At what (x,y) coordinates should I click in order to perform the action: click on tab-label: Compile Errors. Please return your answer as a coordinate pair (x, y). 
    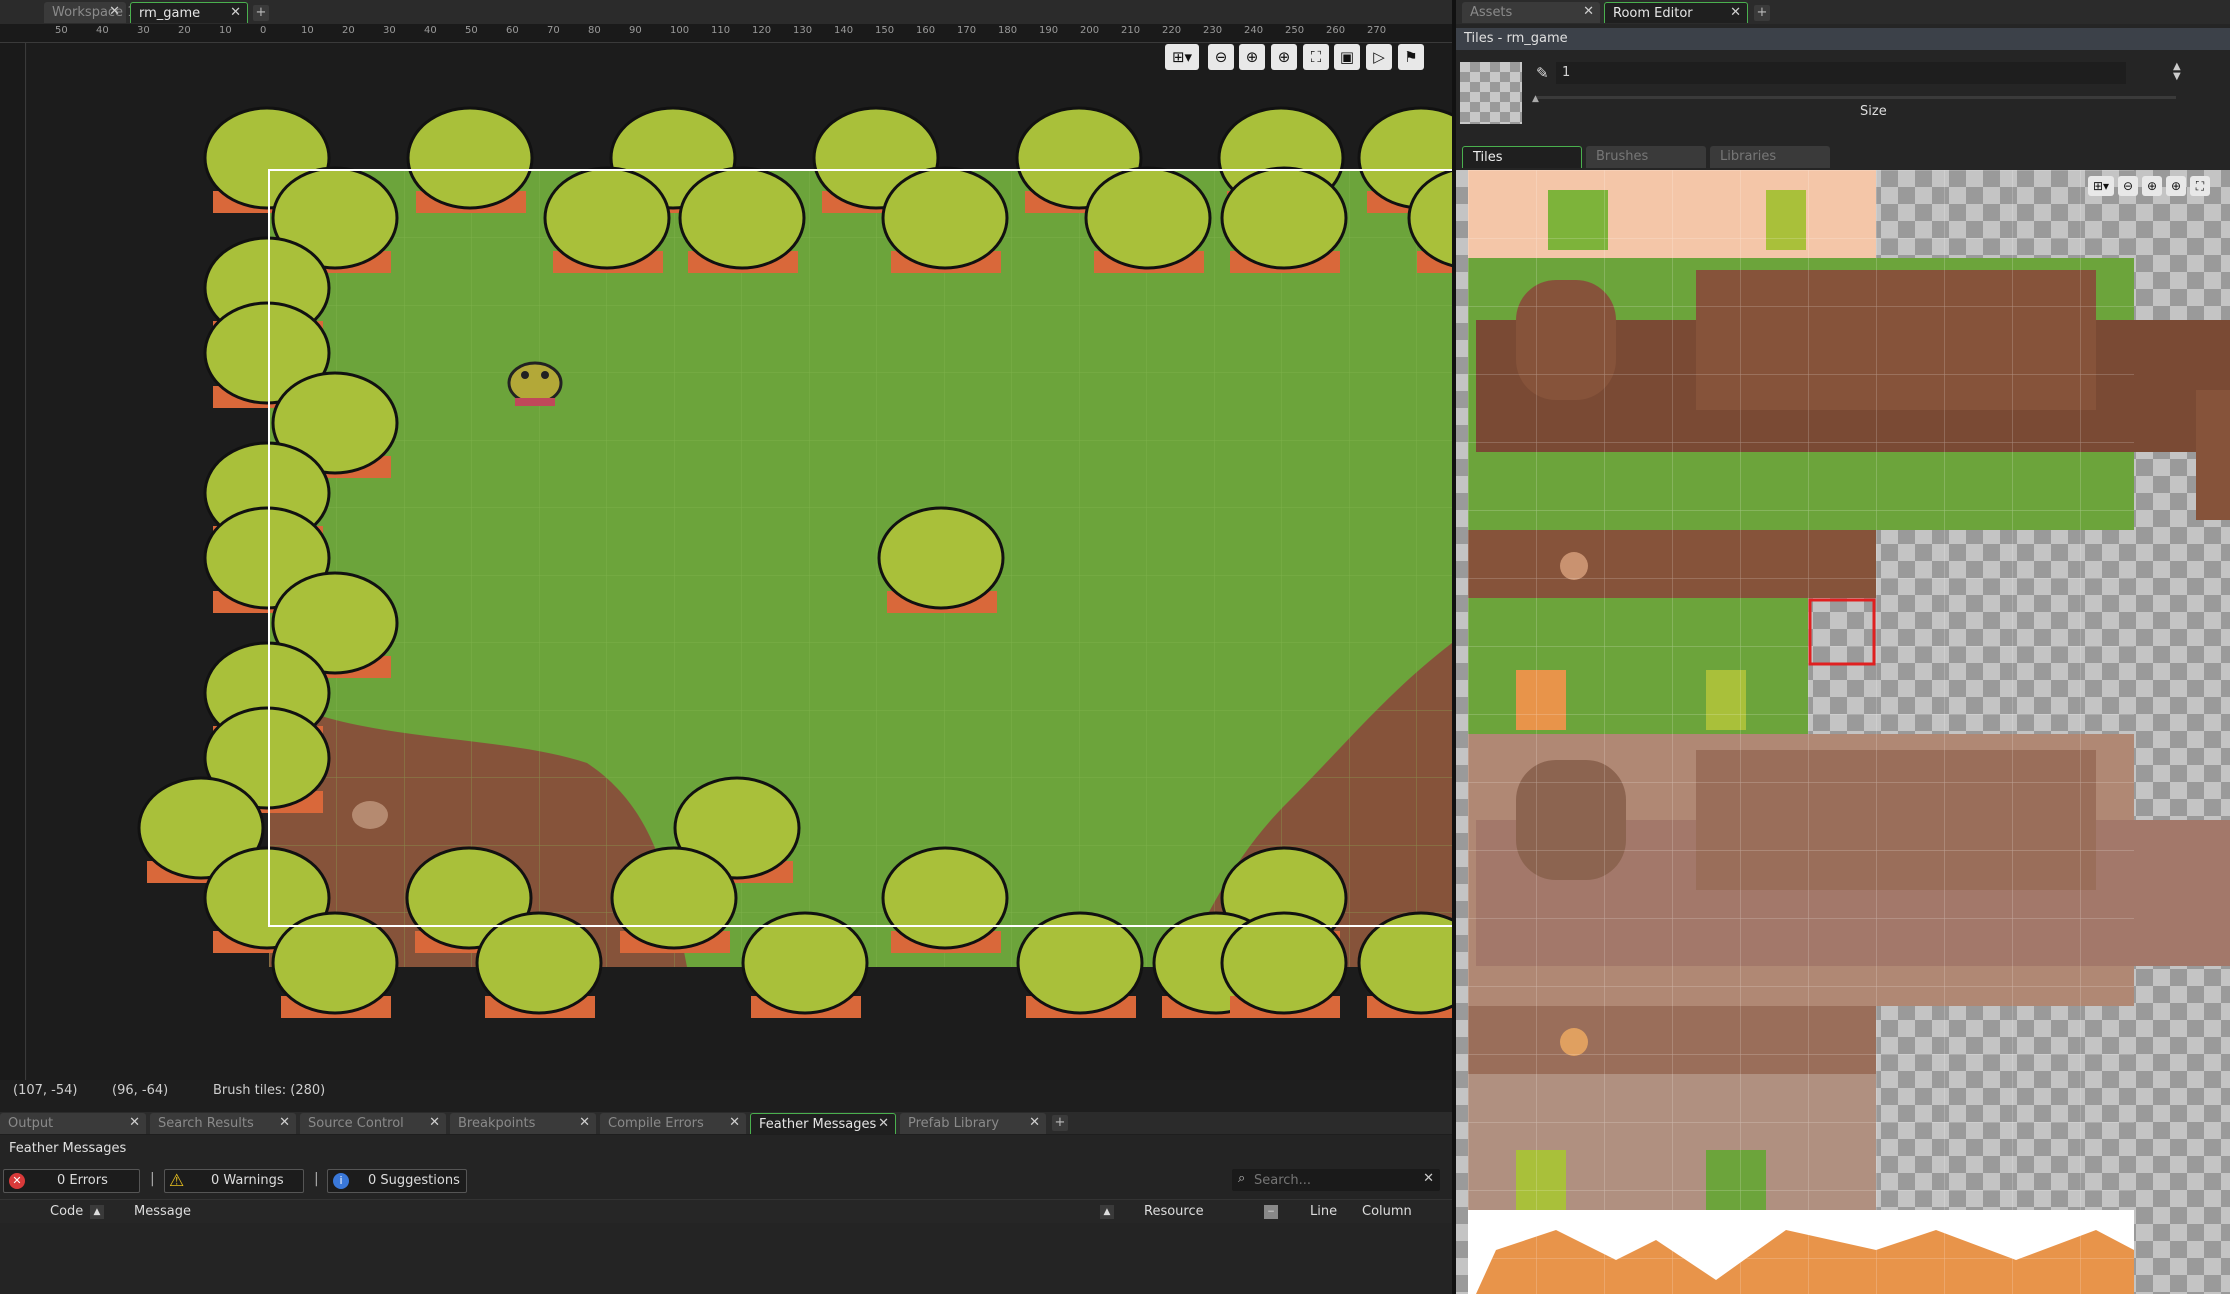
    Looking at the image, I should click on (656, 1123).